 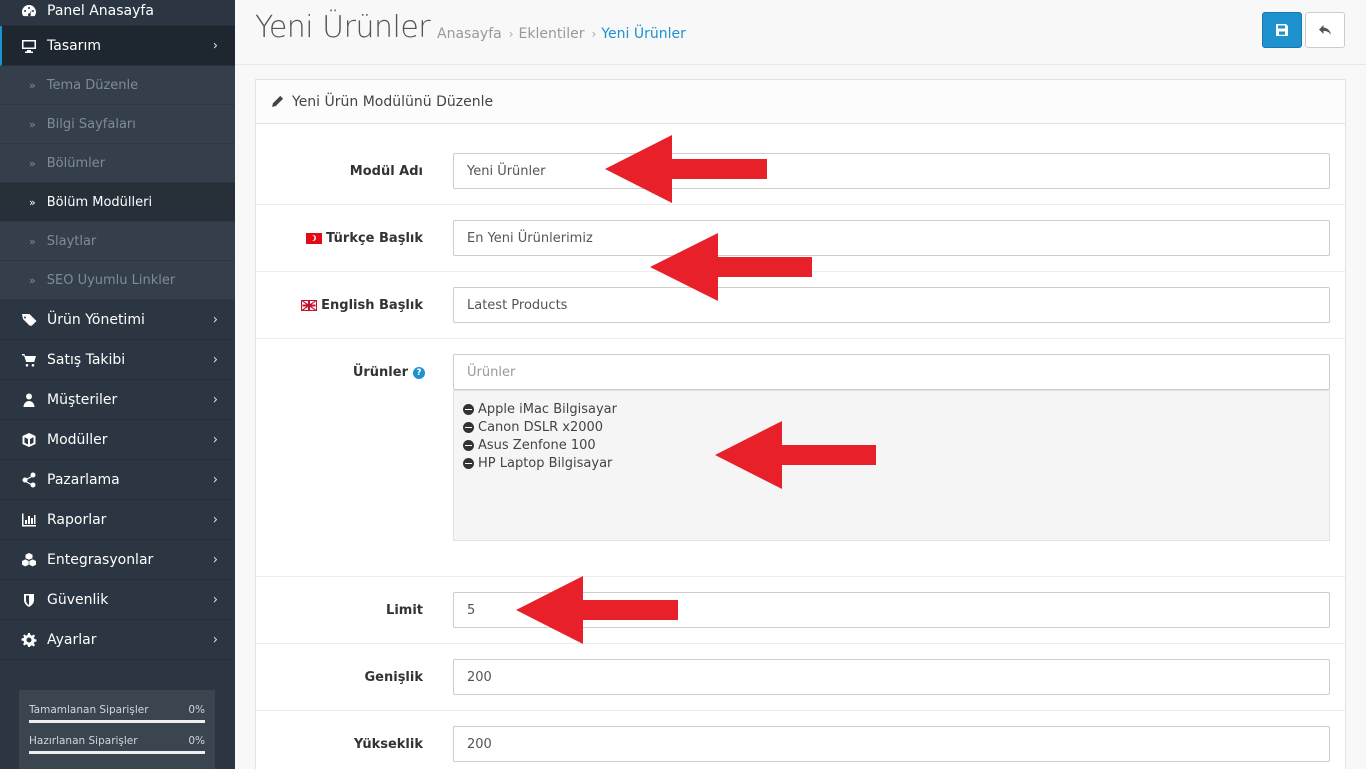 I want to click on title-en-input: Latest Products, so click(x=891, y=305).